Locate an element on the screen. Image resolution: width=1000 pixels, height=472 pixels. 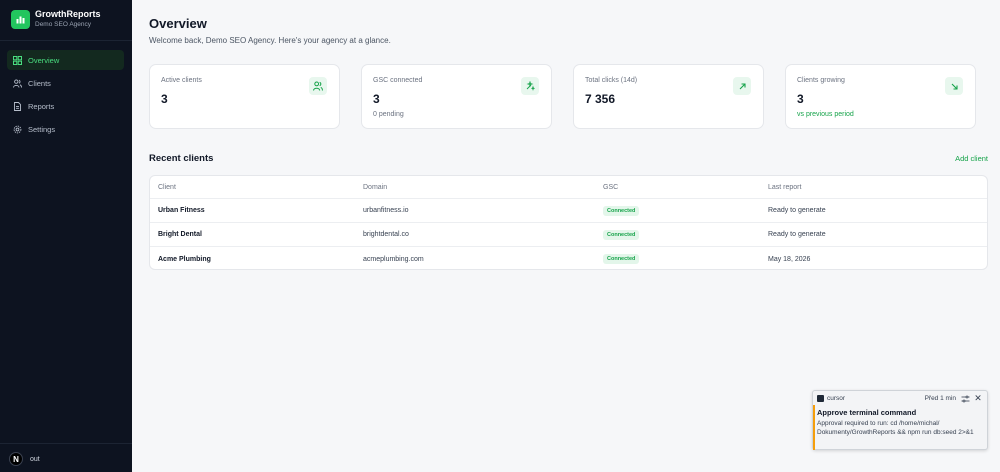
table-header: Client Domain GSC Last report is located at coordinates (568, 187).